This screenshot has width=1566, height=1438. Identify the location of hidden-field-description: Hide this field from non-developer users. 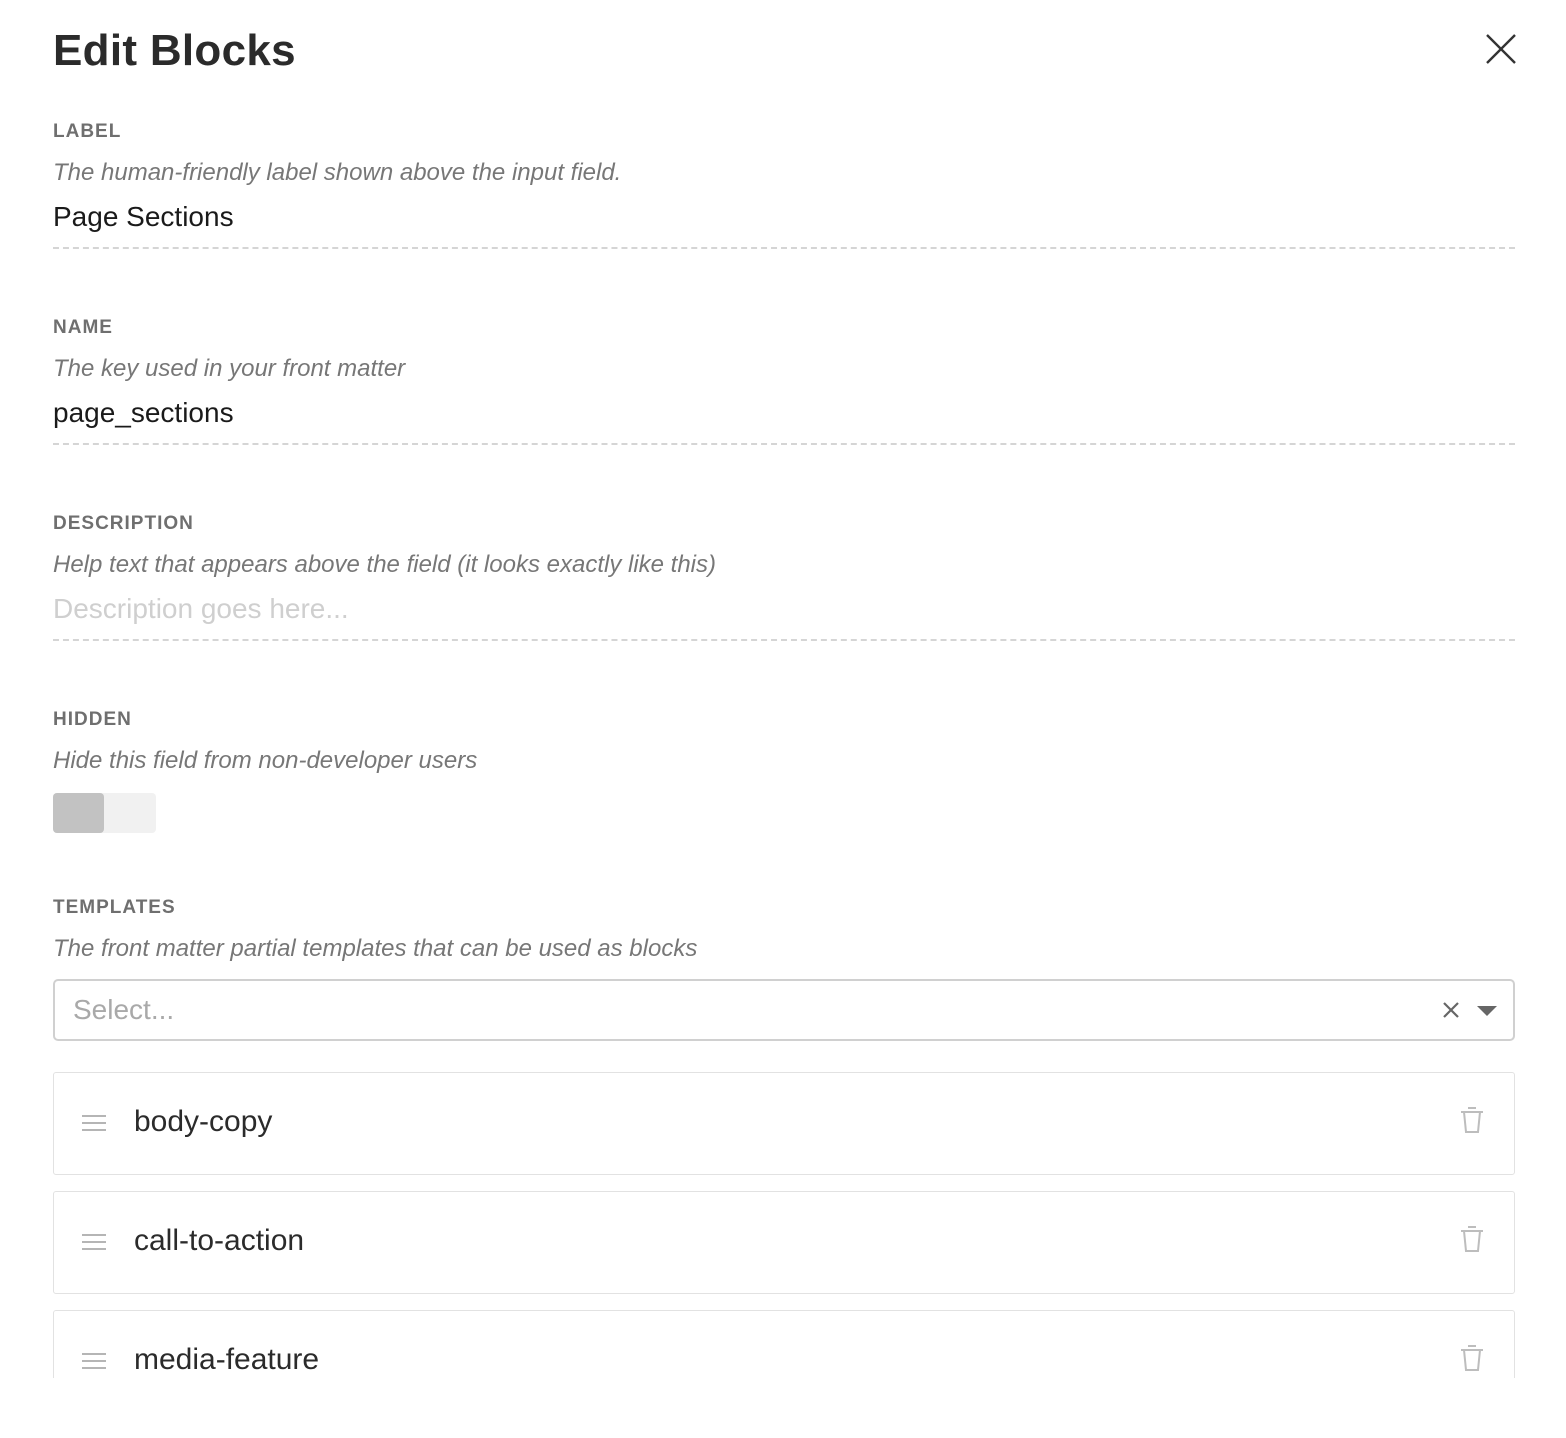
(265, 760).